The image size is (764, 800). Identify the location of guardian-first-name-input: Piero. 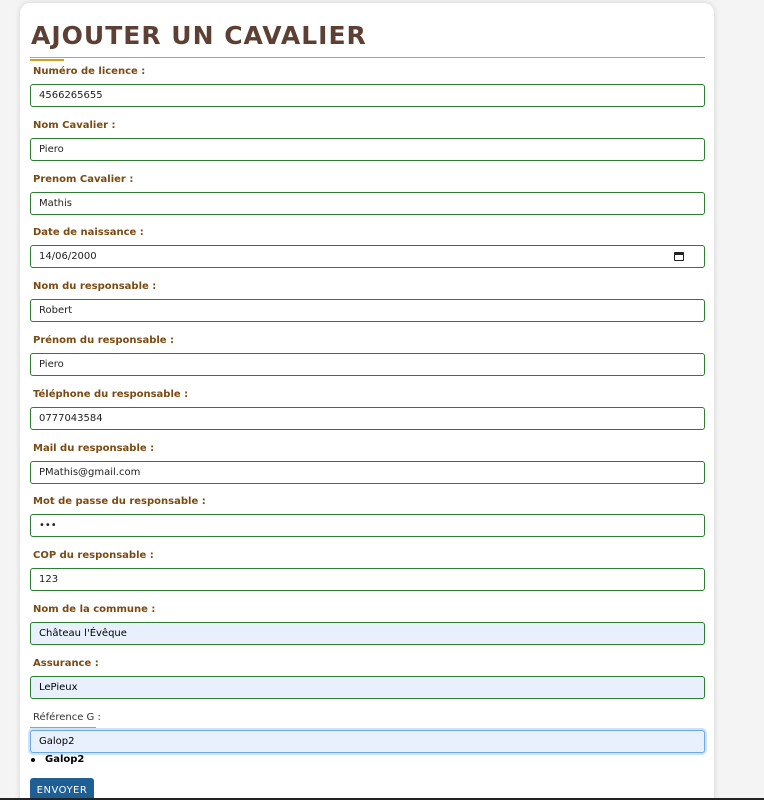
(367, 364).